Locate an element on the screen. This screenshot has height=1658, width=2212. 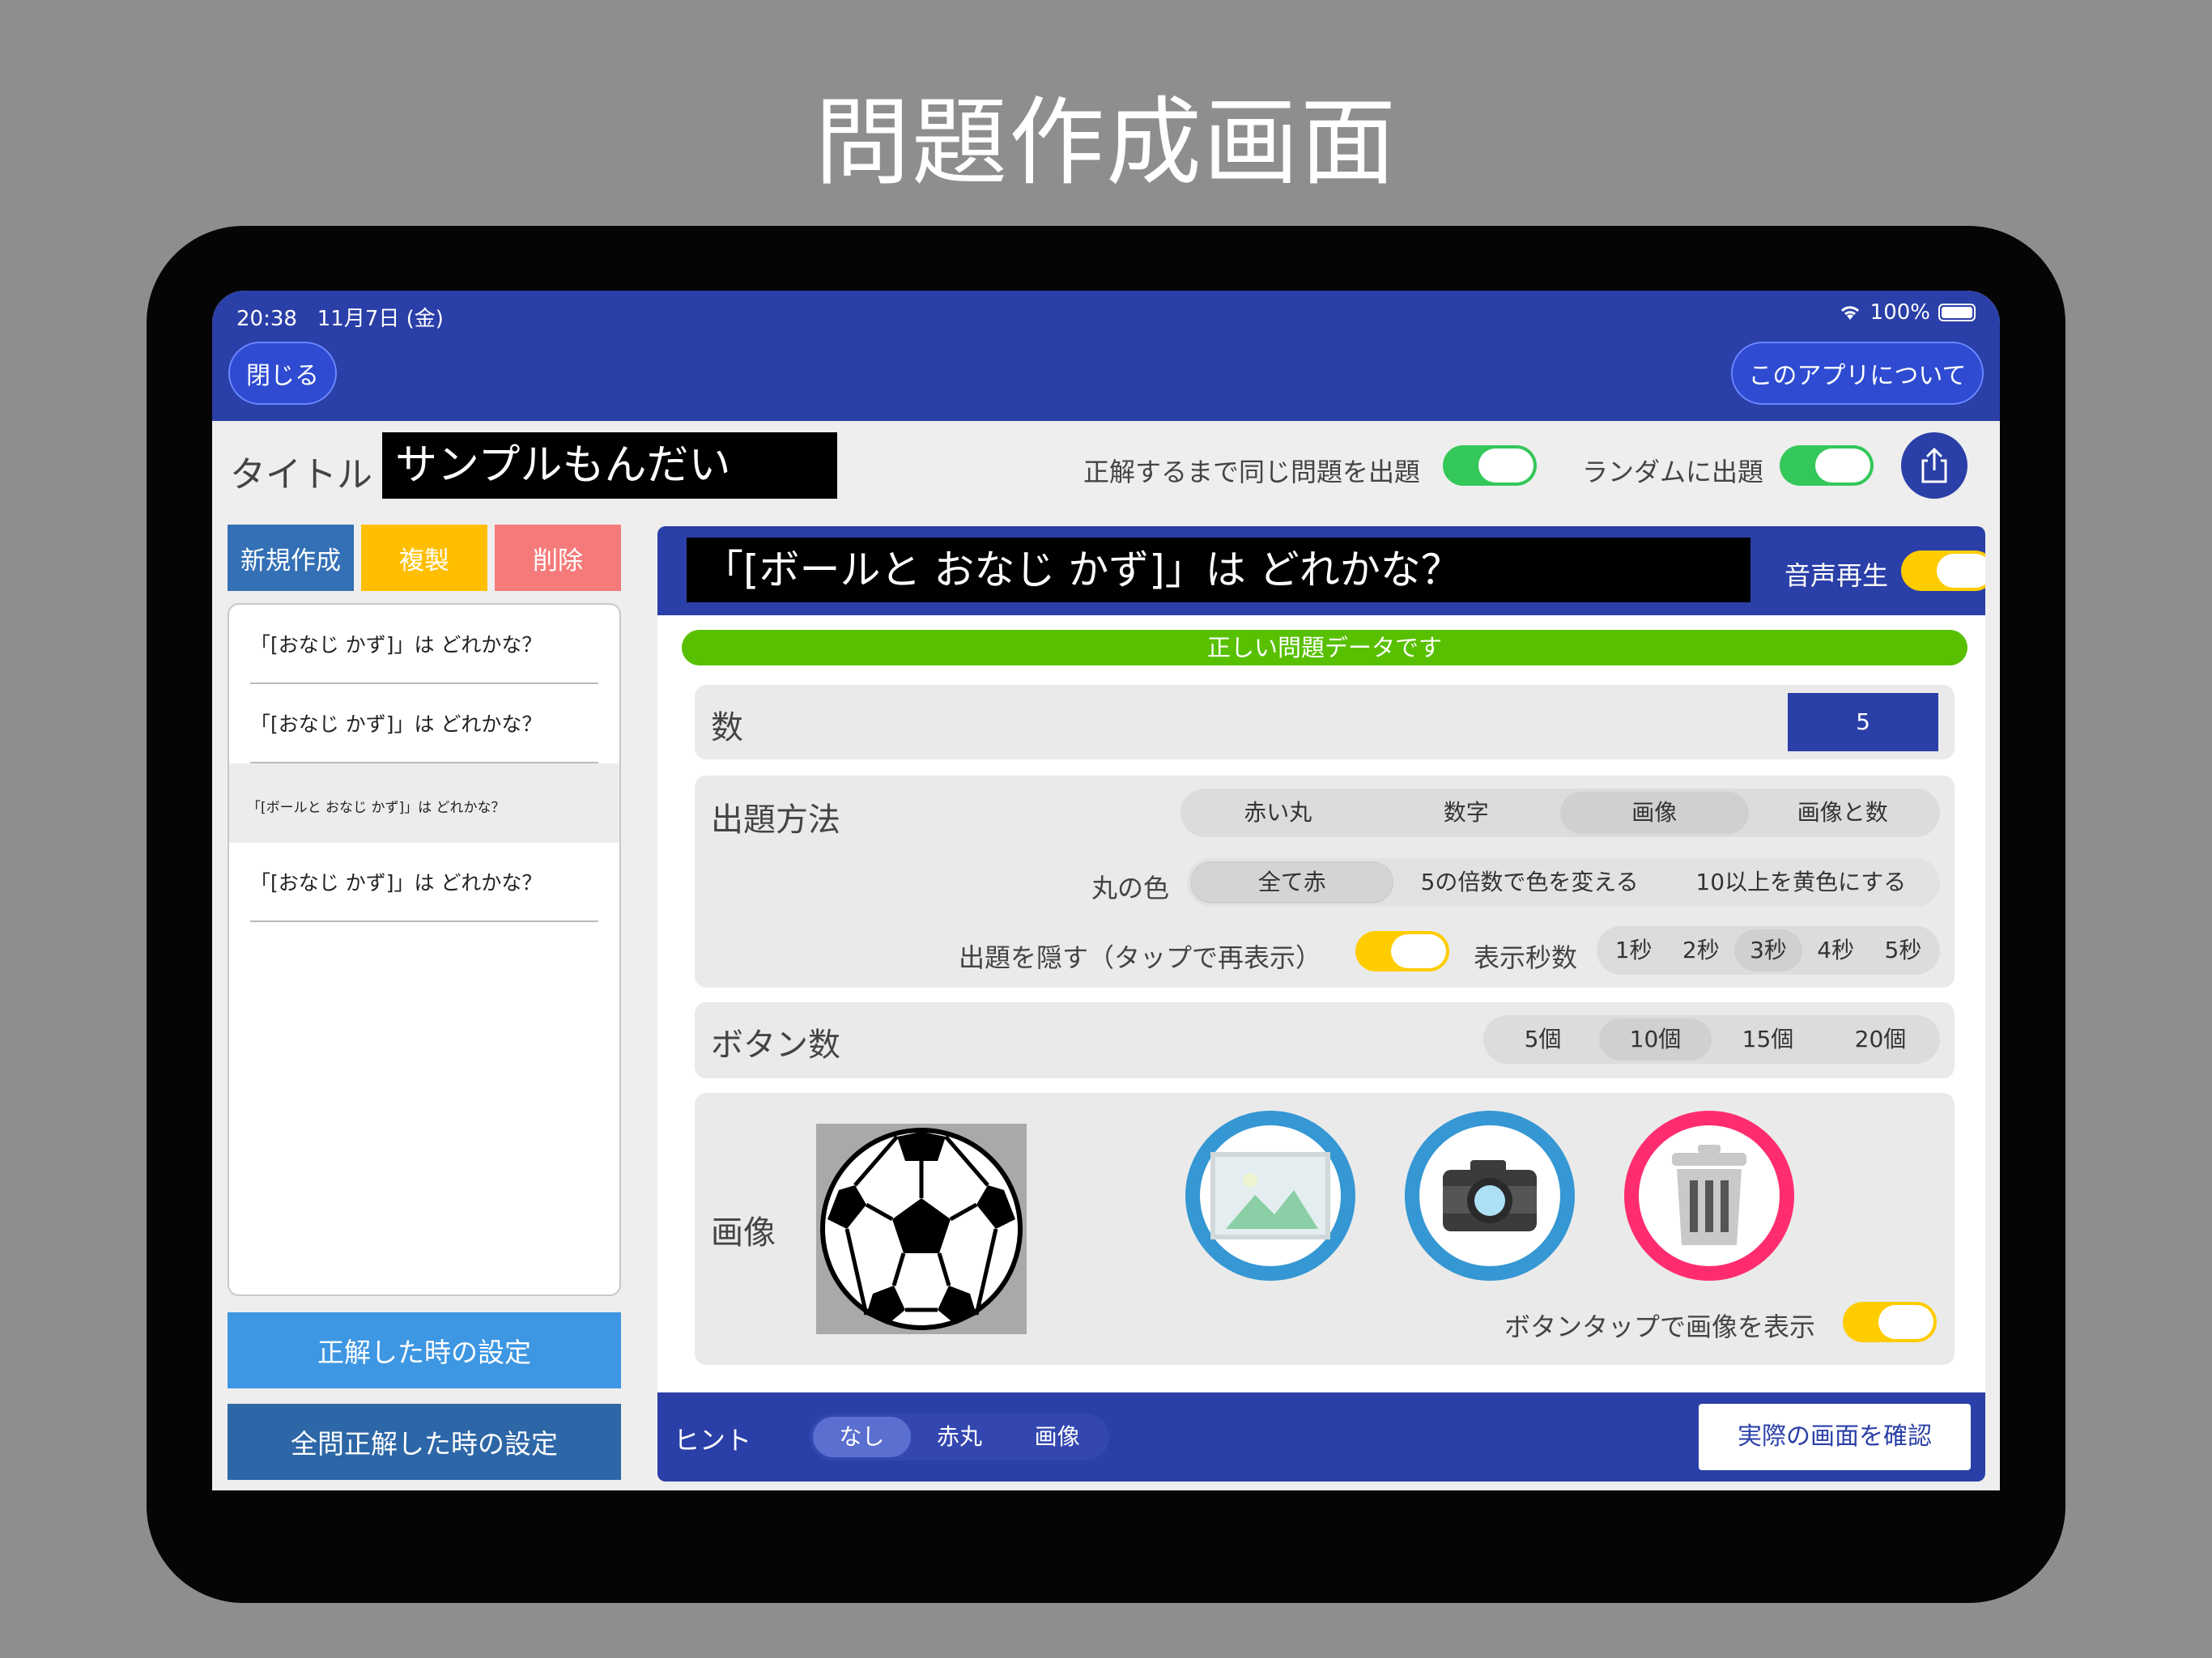
preview-screen-button: 実際の画面を確認 is located at coordinates (1835, 1437).